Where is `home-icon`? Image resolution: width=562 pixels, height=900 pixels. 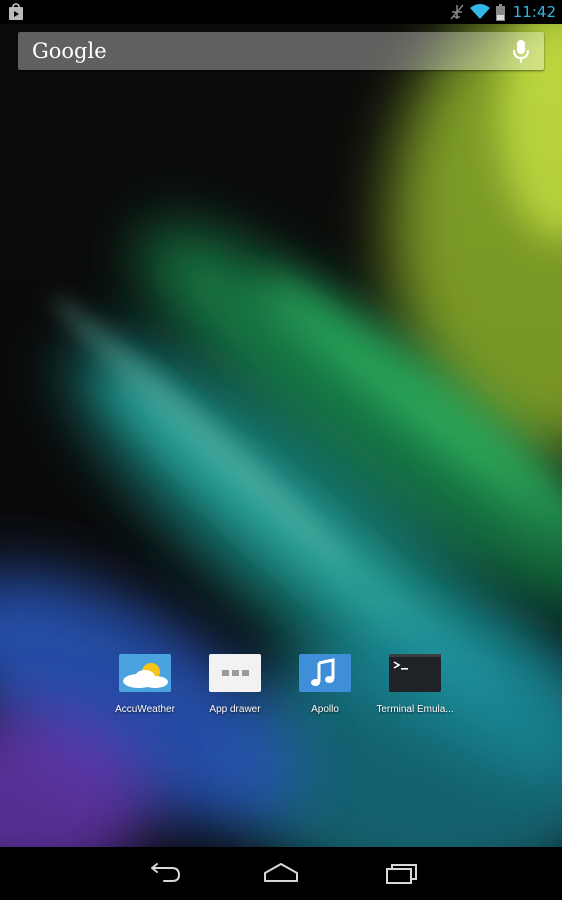 home-icon is located at coordinates (281, 874).